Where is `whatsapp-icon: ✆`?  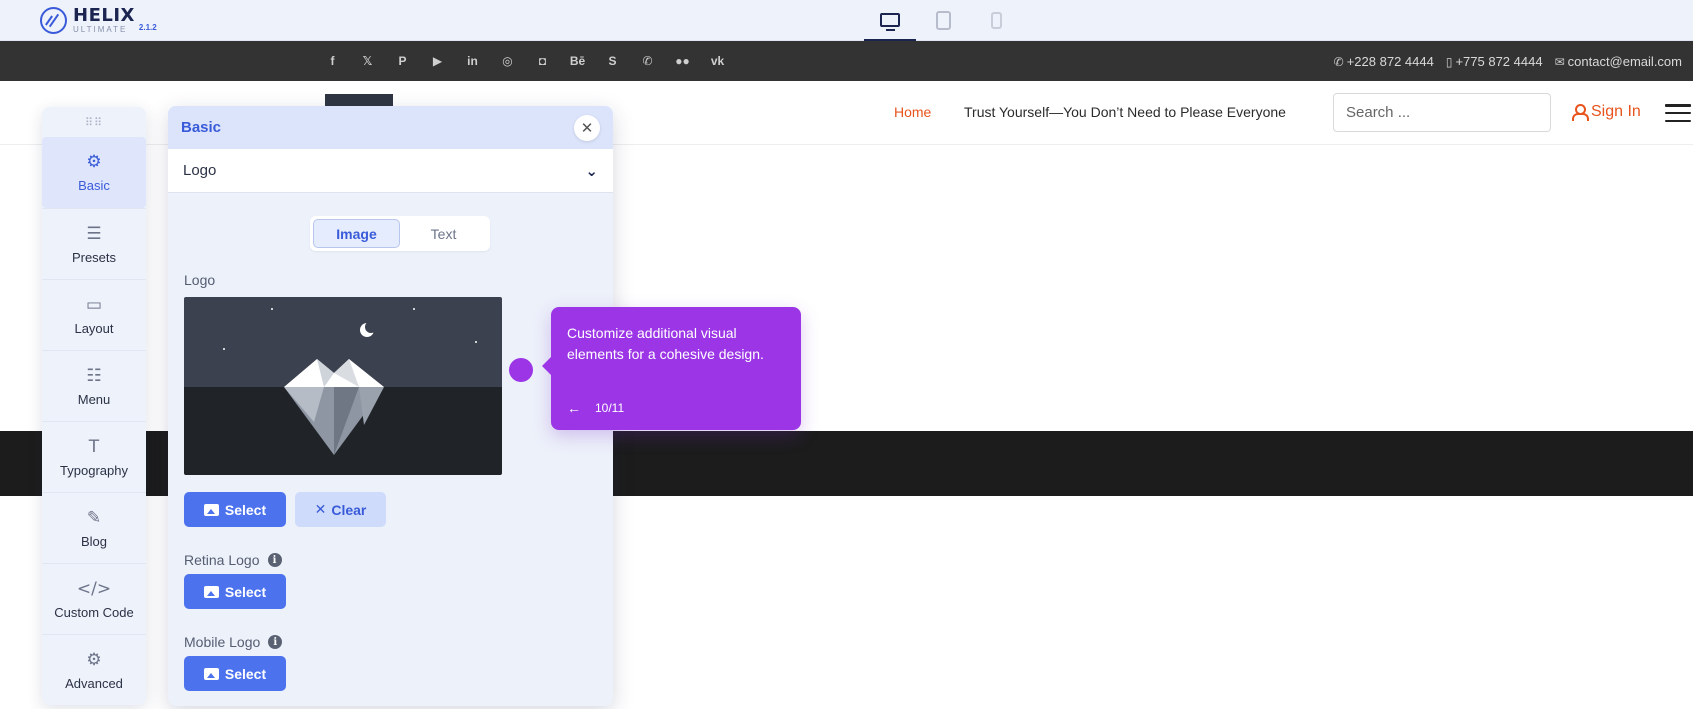 whatsapp-icon: ✆ is located at coordinates (647, 61).